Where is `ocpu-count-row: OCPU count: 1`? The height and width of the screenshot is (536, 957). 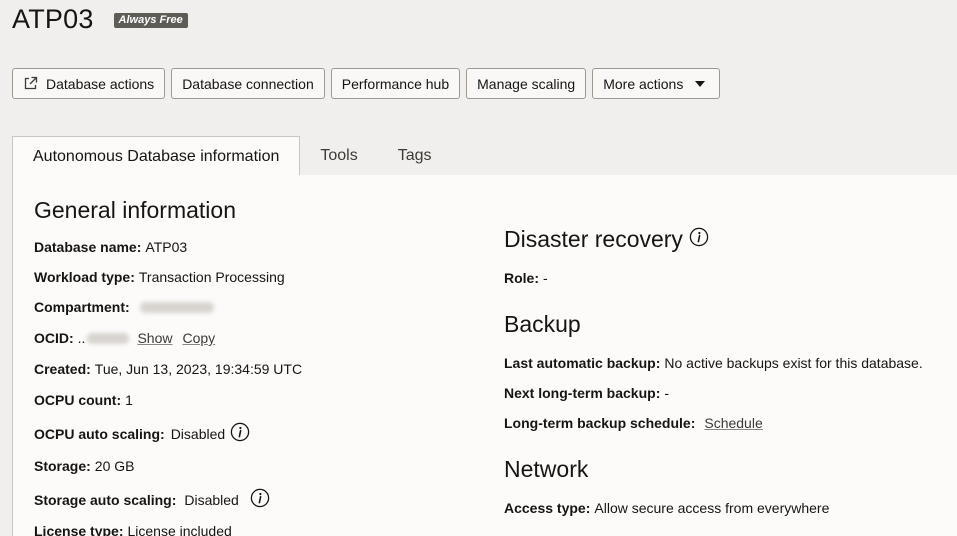
ocpu-count-row: OCPU count: 1 is located at coordinates (254, 400).